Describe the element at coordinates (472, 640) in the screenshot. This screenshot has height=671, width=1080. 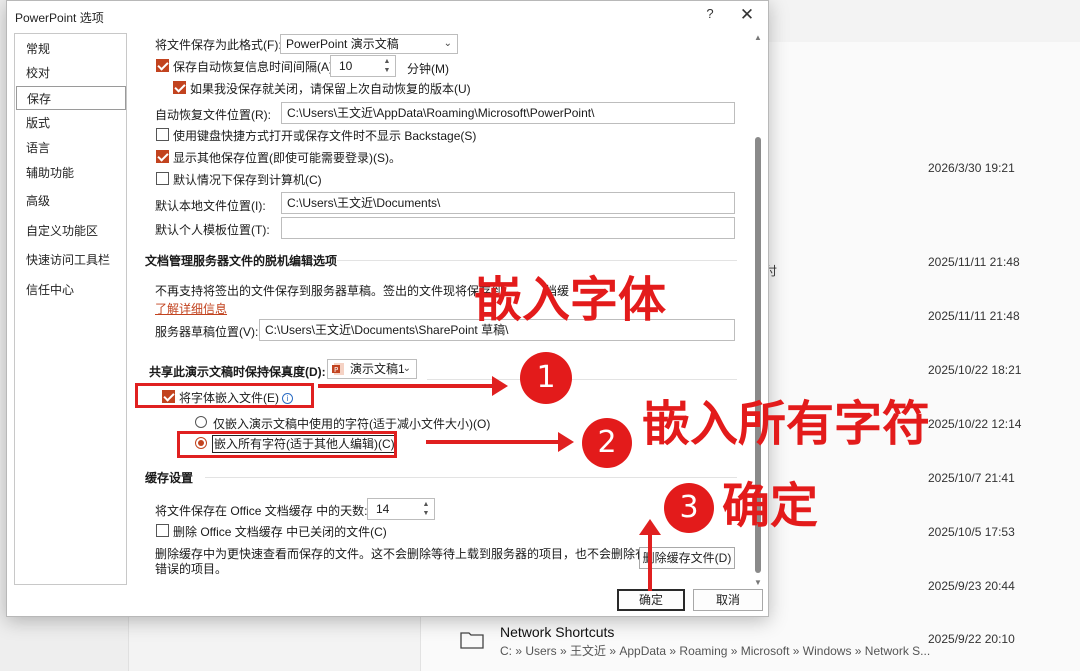
I see `folder-icon` at that location.